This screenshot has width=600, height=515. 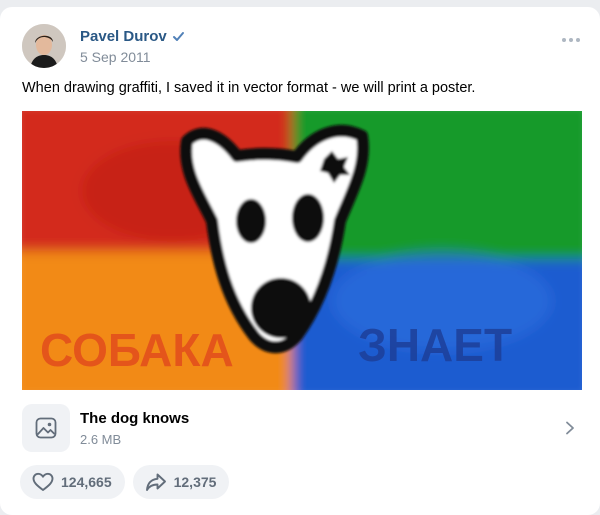 I want to click on post-date: 5 Sep 2011, so click(x=115, y=57).